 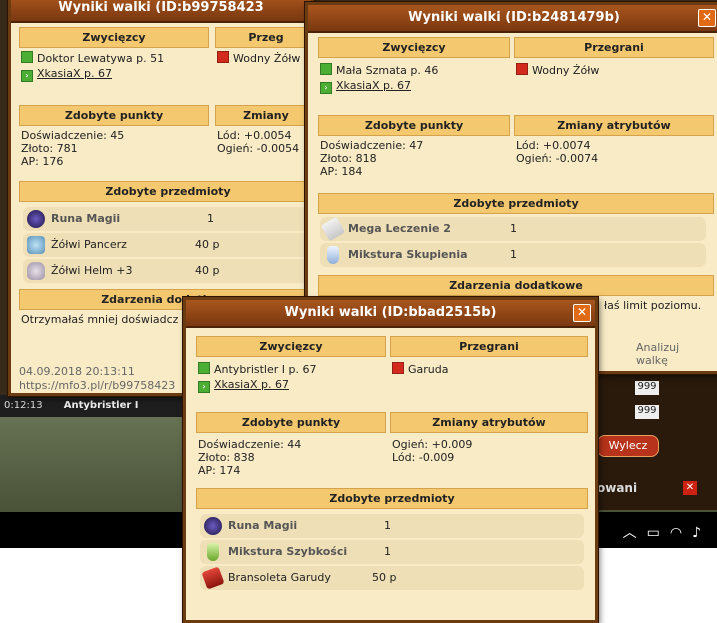 What do you see at coordinates (23, 405) in the screenshot?
I see `ticker-time: 0:12:13` at bounding box center [23, 405].